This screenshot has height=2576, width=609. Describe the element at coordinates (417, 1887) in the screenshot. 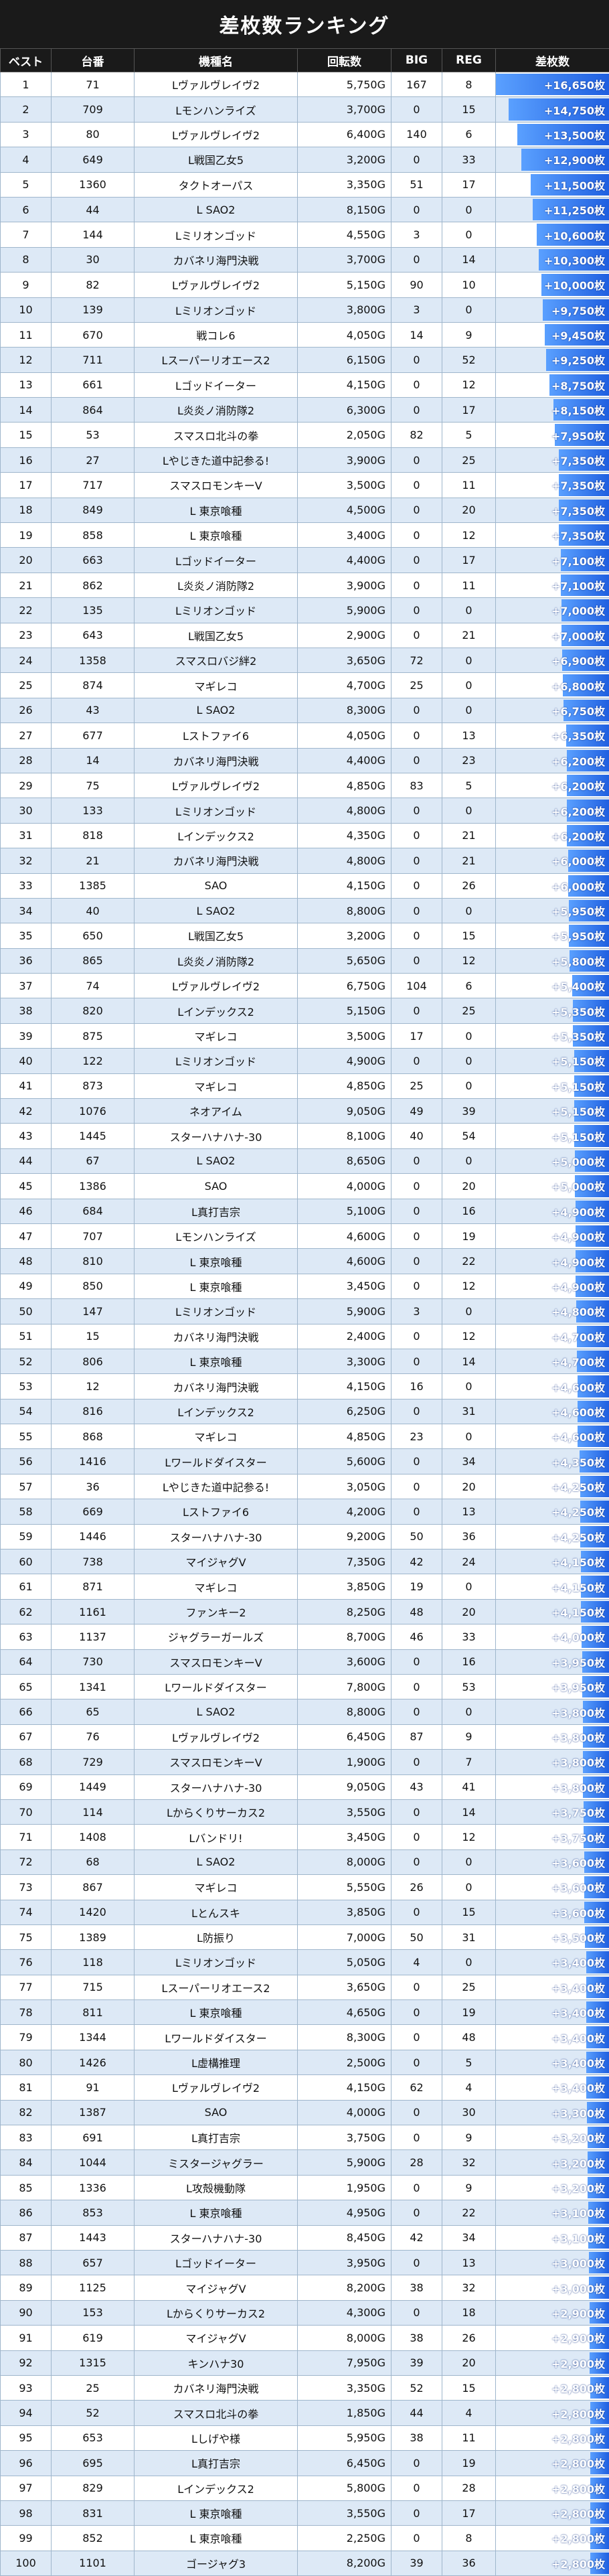

I see `big-cell: 26` at that location.